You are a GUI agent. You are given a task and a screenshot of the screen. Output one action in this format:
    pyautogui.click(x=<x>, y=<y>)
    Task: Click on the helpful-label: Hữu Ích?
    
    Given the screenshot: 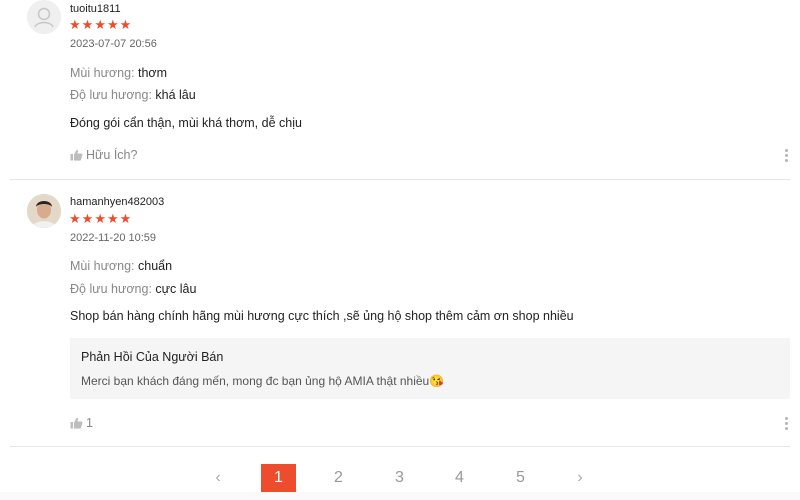 What is the action you would take?
    pyautogui.click(x=112, y=155)
    